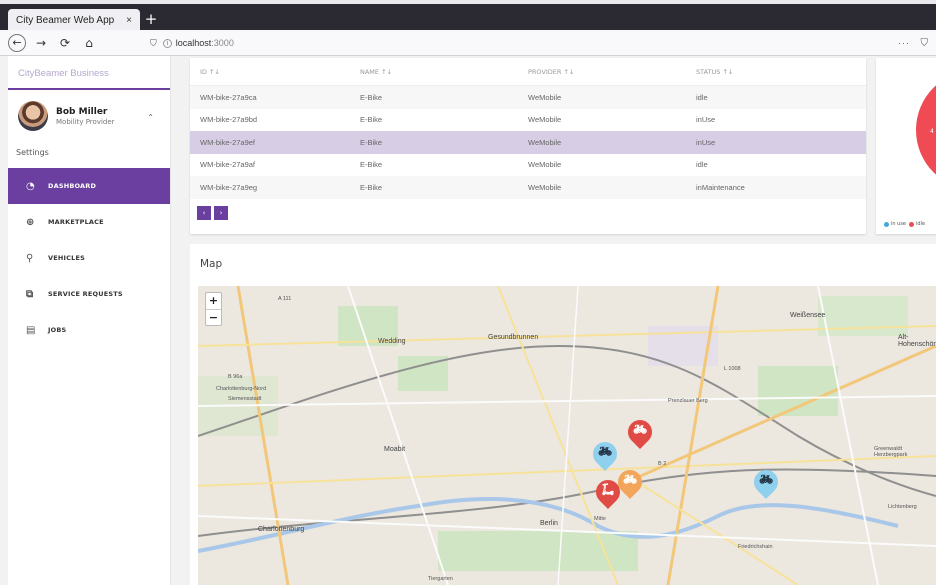 Image resolution: width=936 pixels, height=585 pixels. What do you see at coordinates (72, 186) in the screenshot?
I see `sidebar-item-label: DASHBOARD` at bounding box center [72, 186].